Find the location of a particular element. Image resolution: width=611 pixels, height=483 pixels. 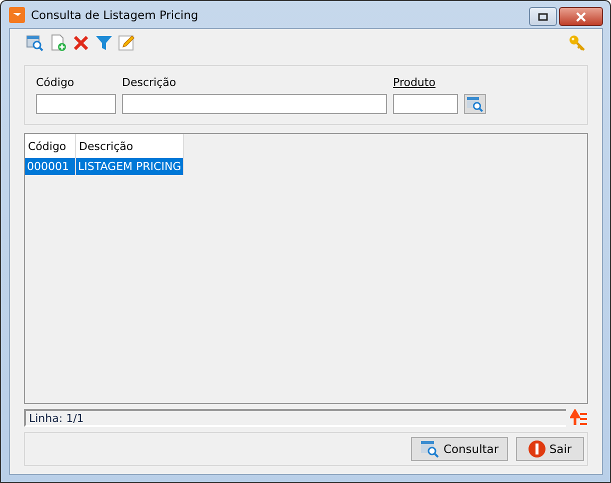

lookup-button is located at coordinates (475, 104).